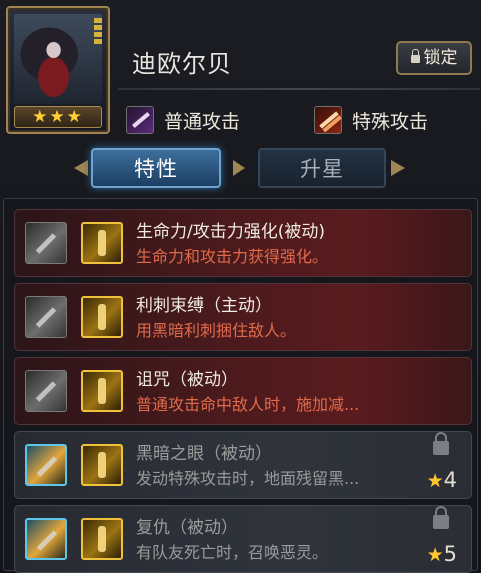  I want to click on normal-attack-type: 普通攻击, so click(183, 120).